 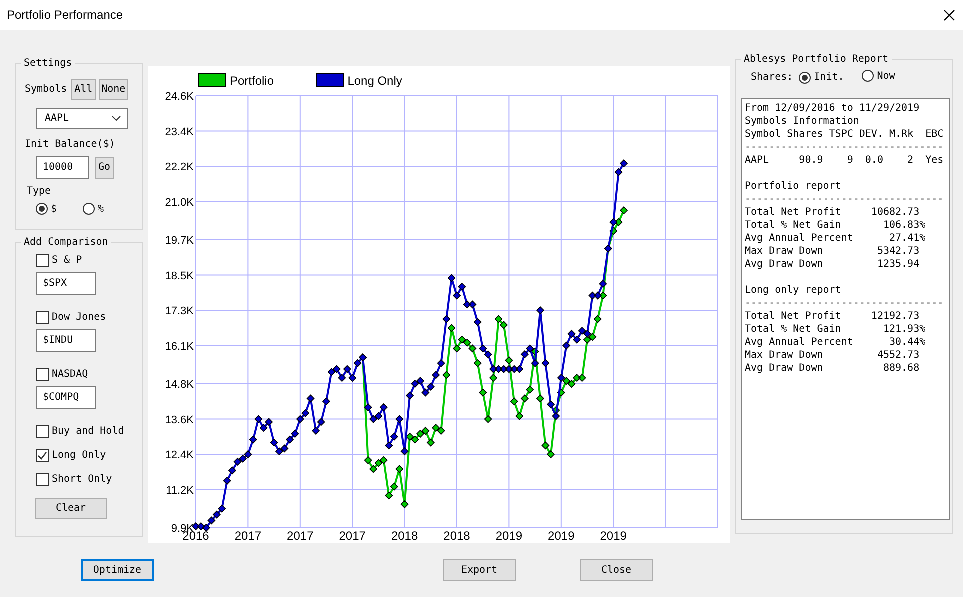 I want to click on checkbox-label: Buy and Hold, so click(x=88, y=431).